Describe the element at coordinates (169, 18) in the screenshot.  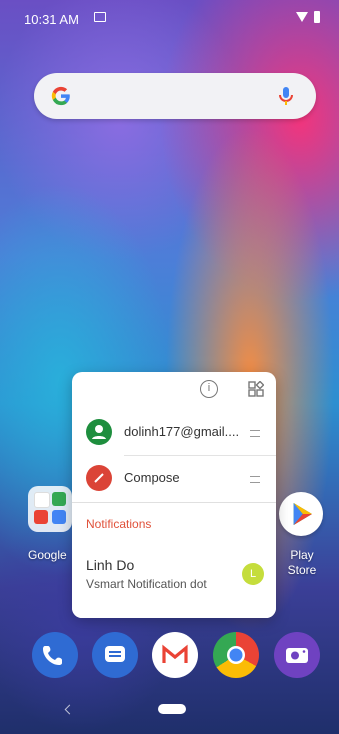
I see `status-bar: 10:31 AM` at that location.